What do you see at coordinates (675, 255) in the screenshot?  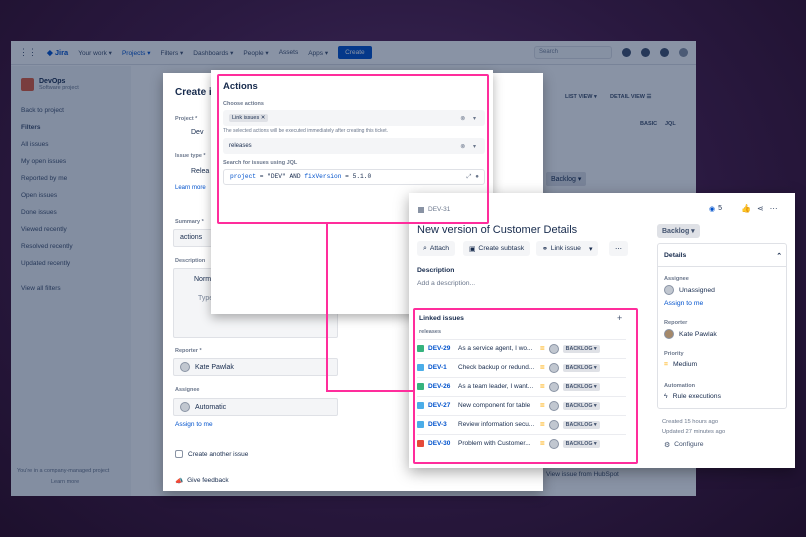 I see `details-title: Details` at bounding box center [675, 255].